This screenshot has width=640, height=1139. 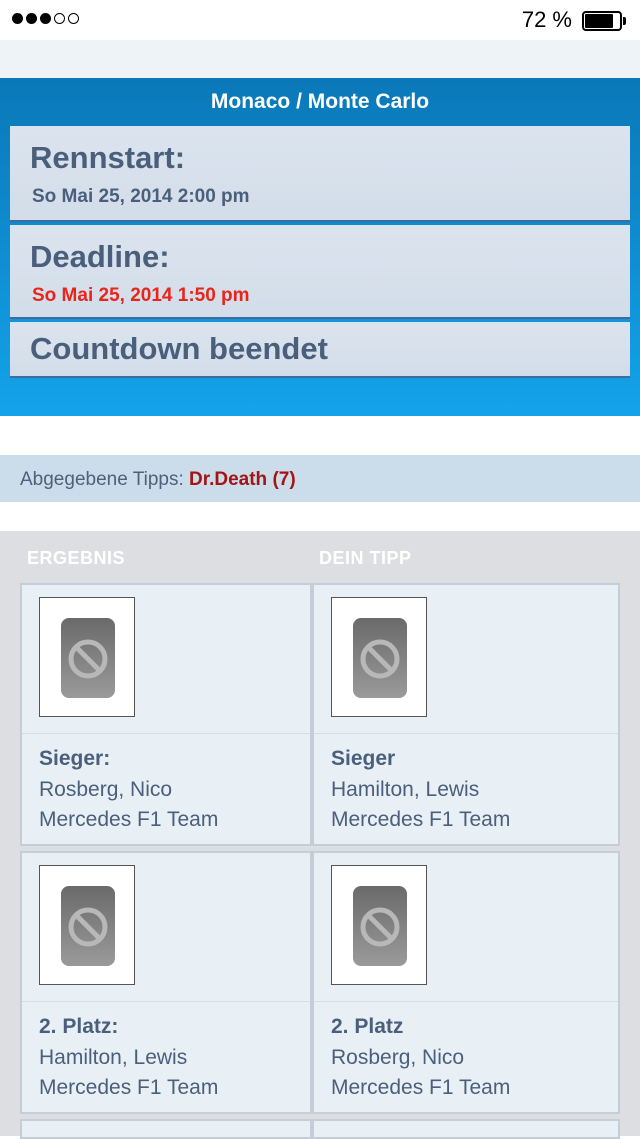 What do you see at coordinates (242, 479) in the screenshot?
I see `submitted-tips-user: Dr.Death (7)` at bounding box center [242, 479].